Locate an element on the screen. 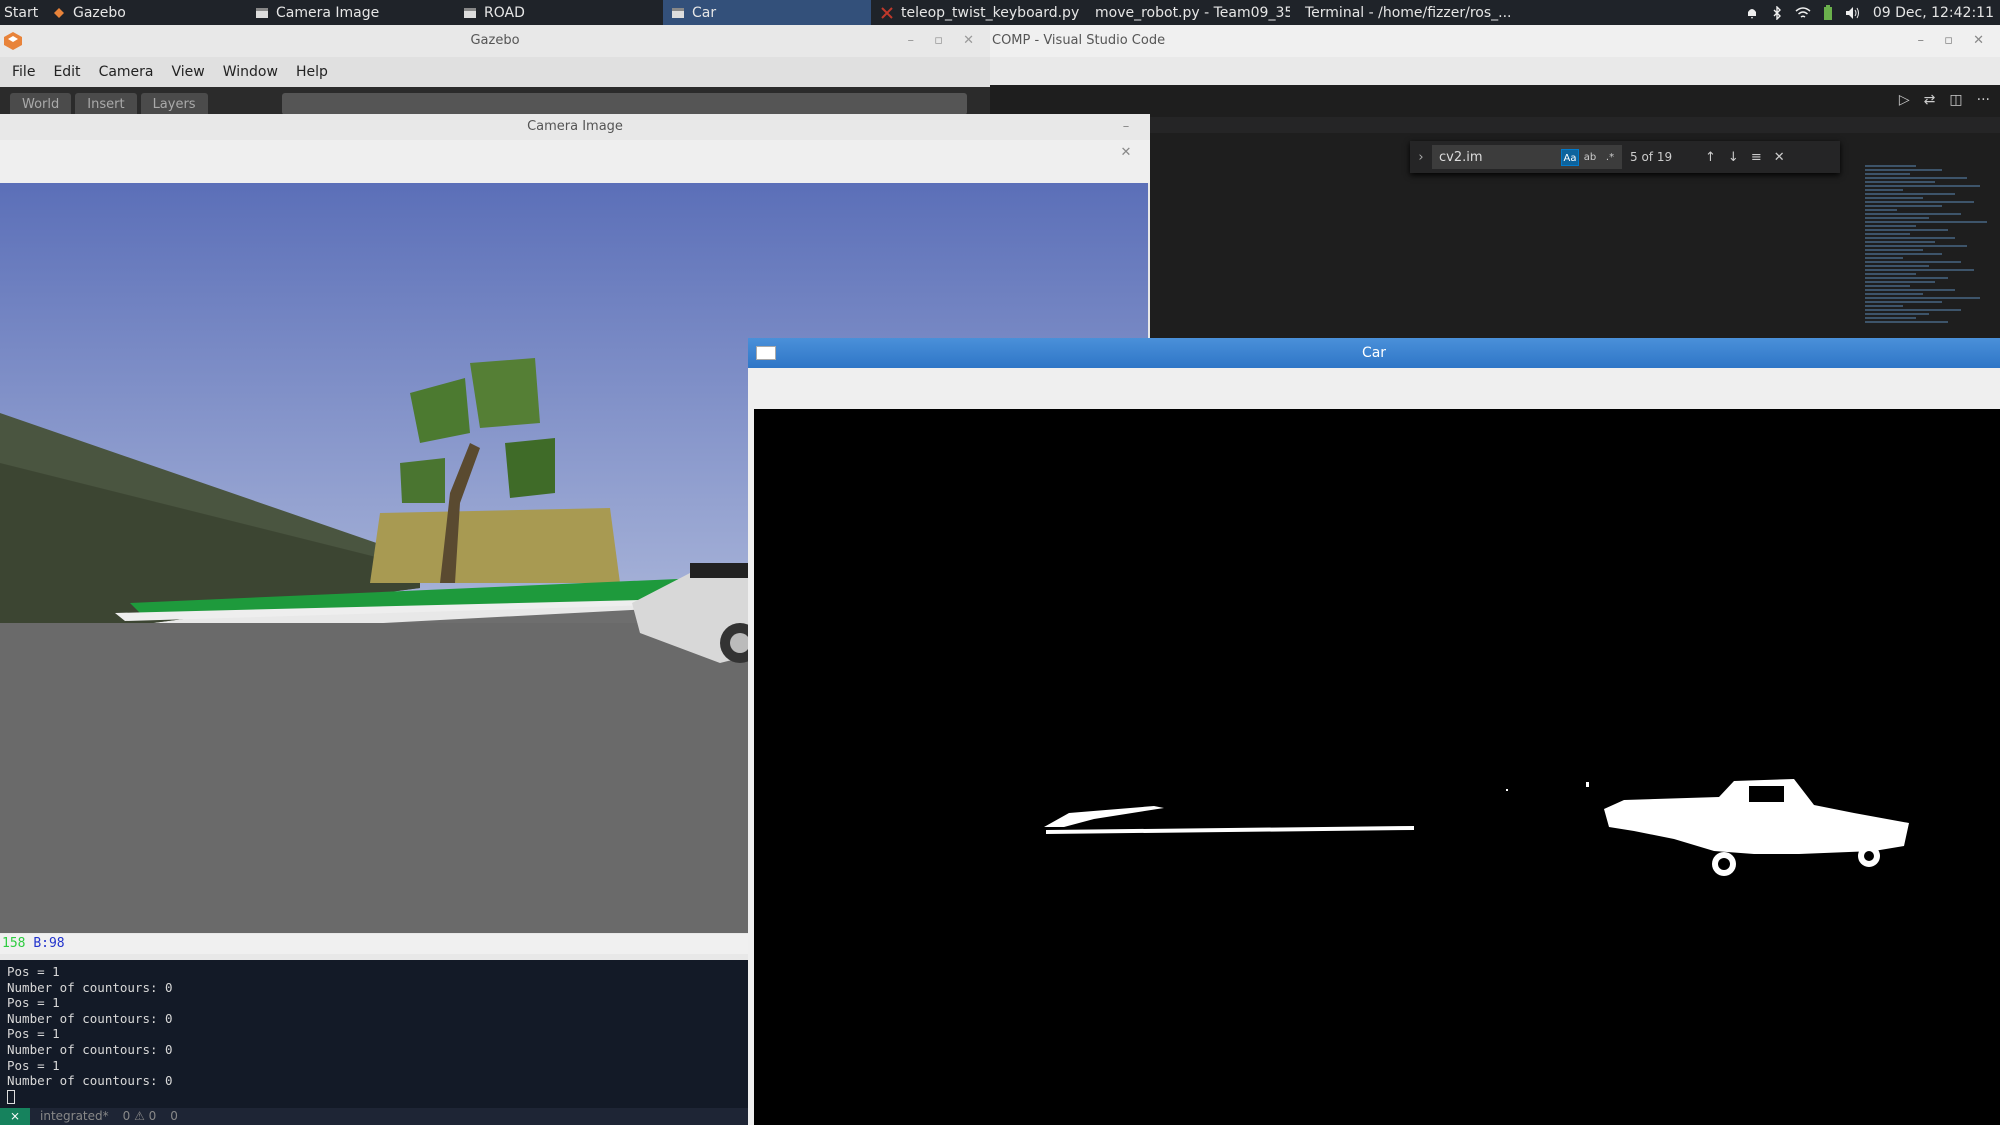 This screenshot has width=2000, height=1125. tab-layers: Layers is located at coordinates (174, 104).